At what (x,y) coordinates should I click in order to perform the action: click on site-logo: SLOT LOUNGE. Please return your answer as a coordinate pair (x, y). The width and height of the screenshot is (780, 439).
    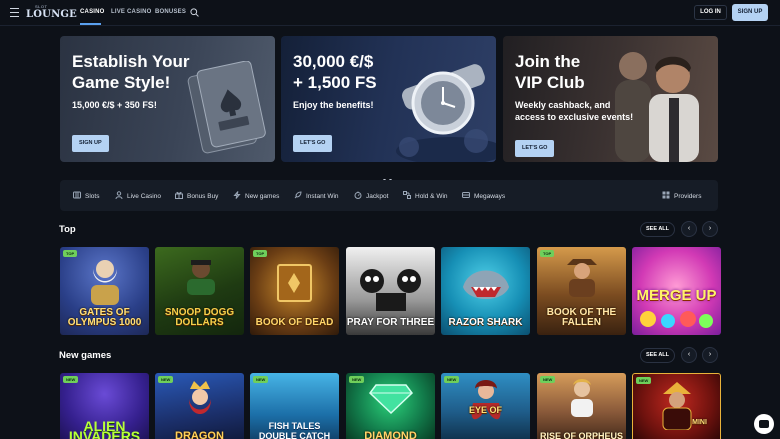
    Looking at the image, I should click on (51, 13).